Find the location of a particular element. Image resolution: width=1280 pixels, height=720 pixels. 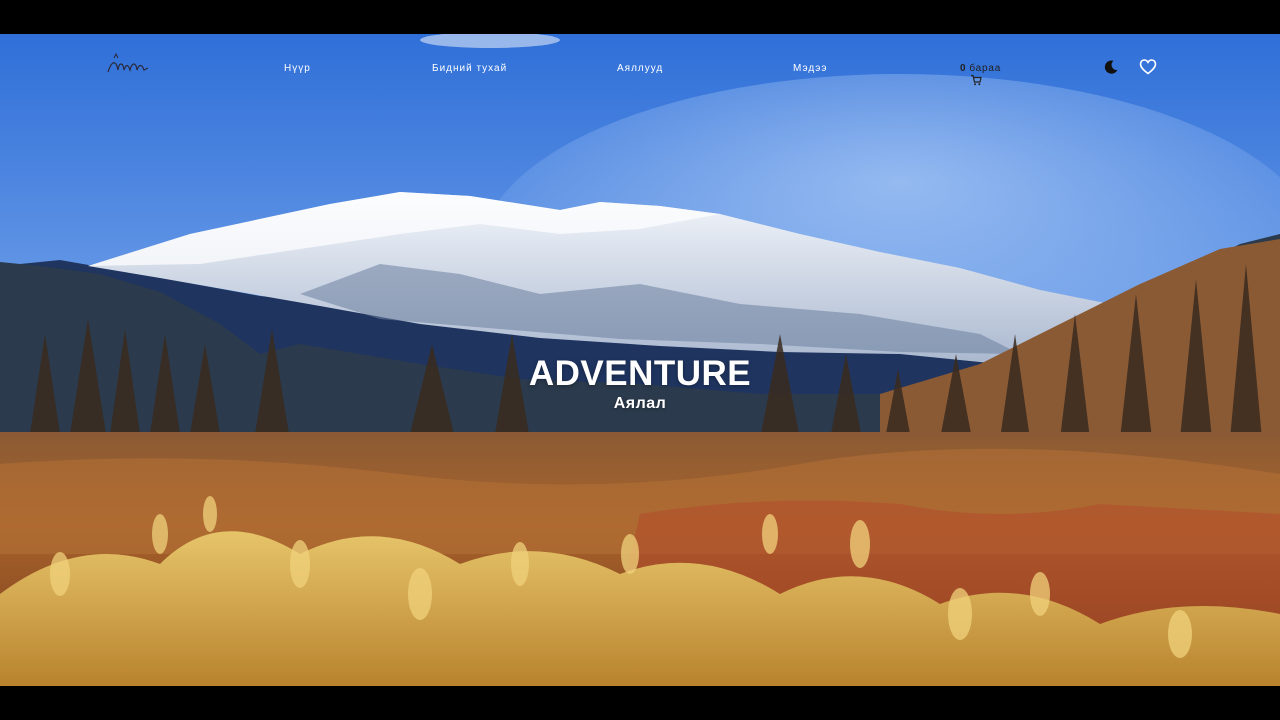

letterbox-bottom is located at coordinates (640, 703).